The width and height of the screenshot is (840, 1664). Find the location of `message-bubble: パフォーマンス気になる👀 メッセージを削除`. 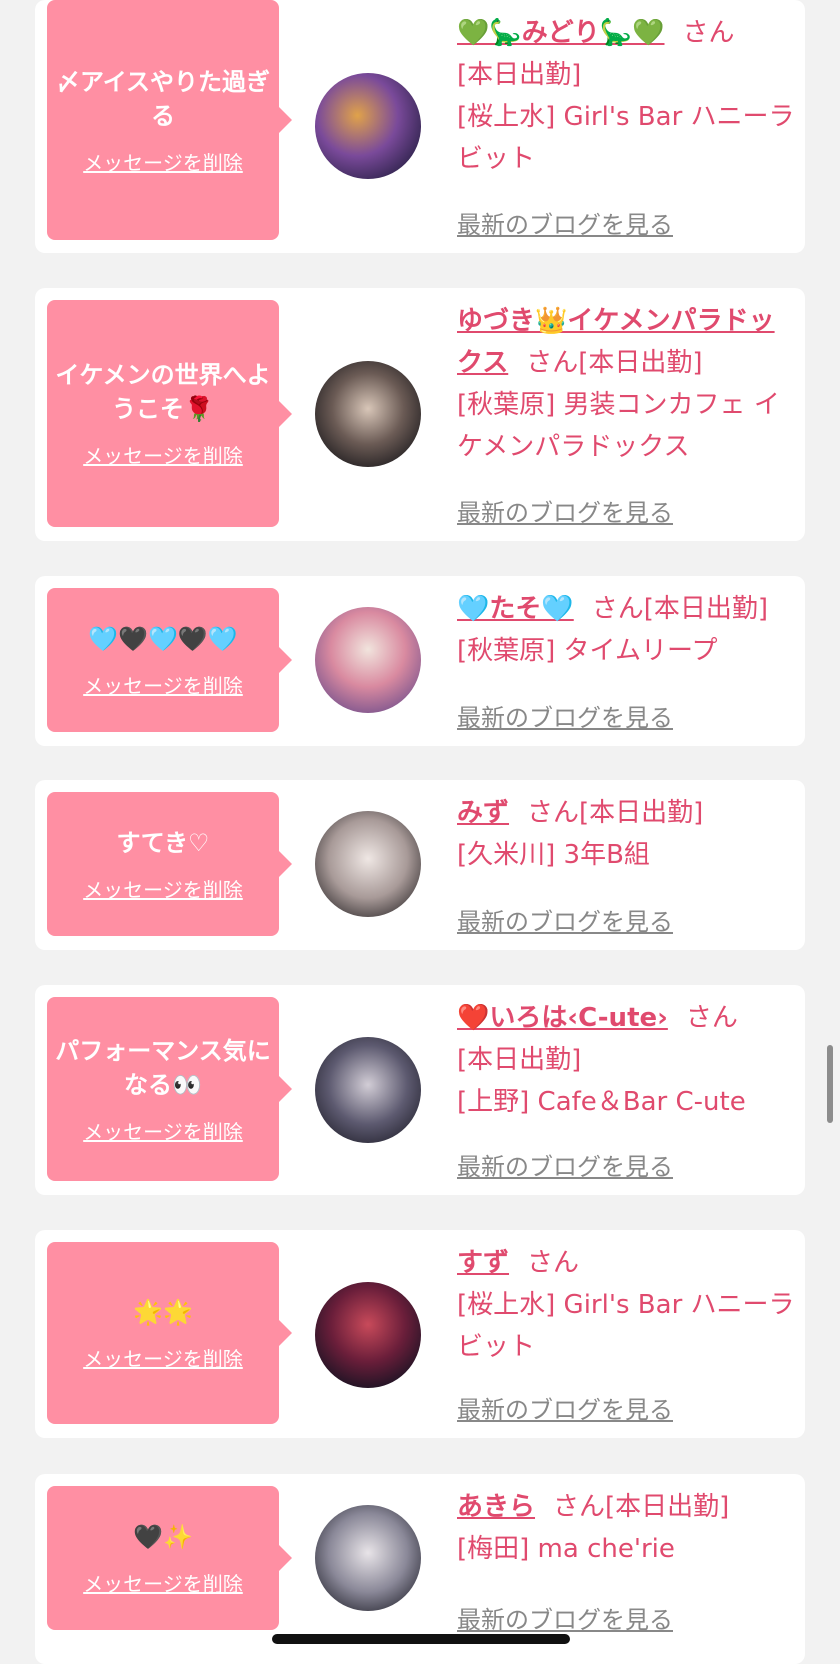

message-bubble: パフォーマンス気になる👀 メッセージを削除 is located at coordinates (169, 1089).